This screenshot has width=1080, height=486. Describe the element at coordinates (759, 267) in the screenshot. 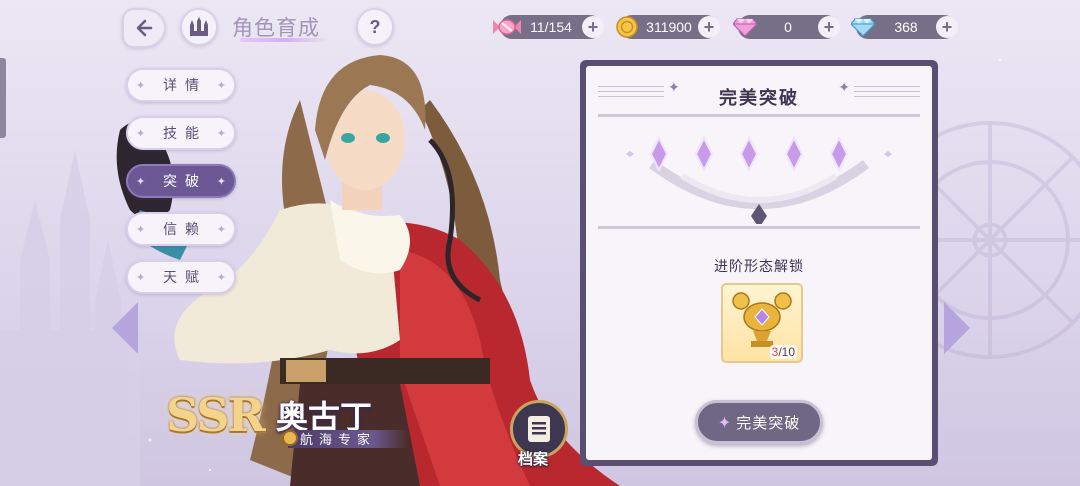

I see `unlock-label: 进阶形态解锁` at that location.